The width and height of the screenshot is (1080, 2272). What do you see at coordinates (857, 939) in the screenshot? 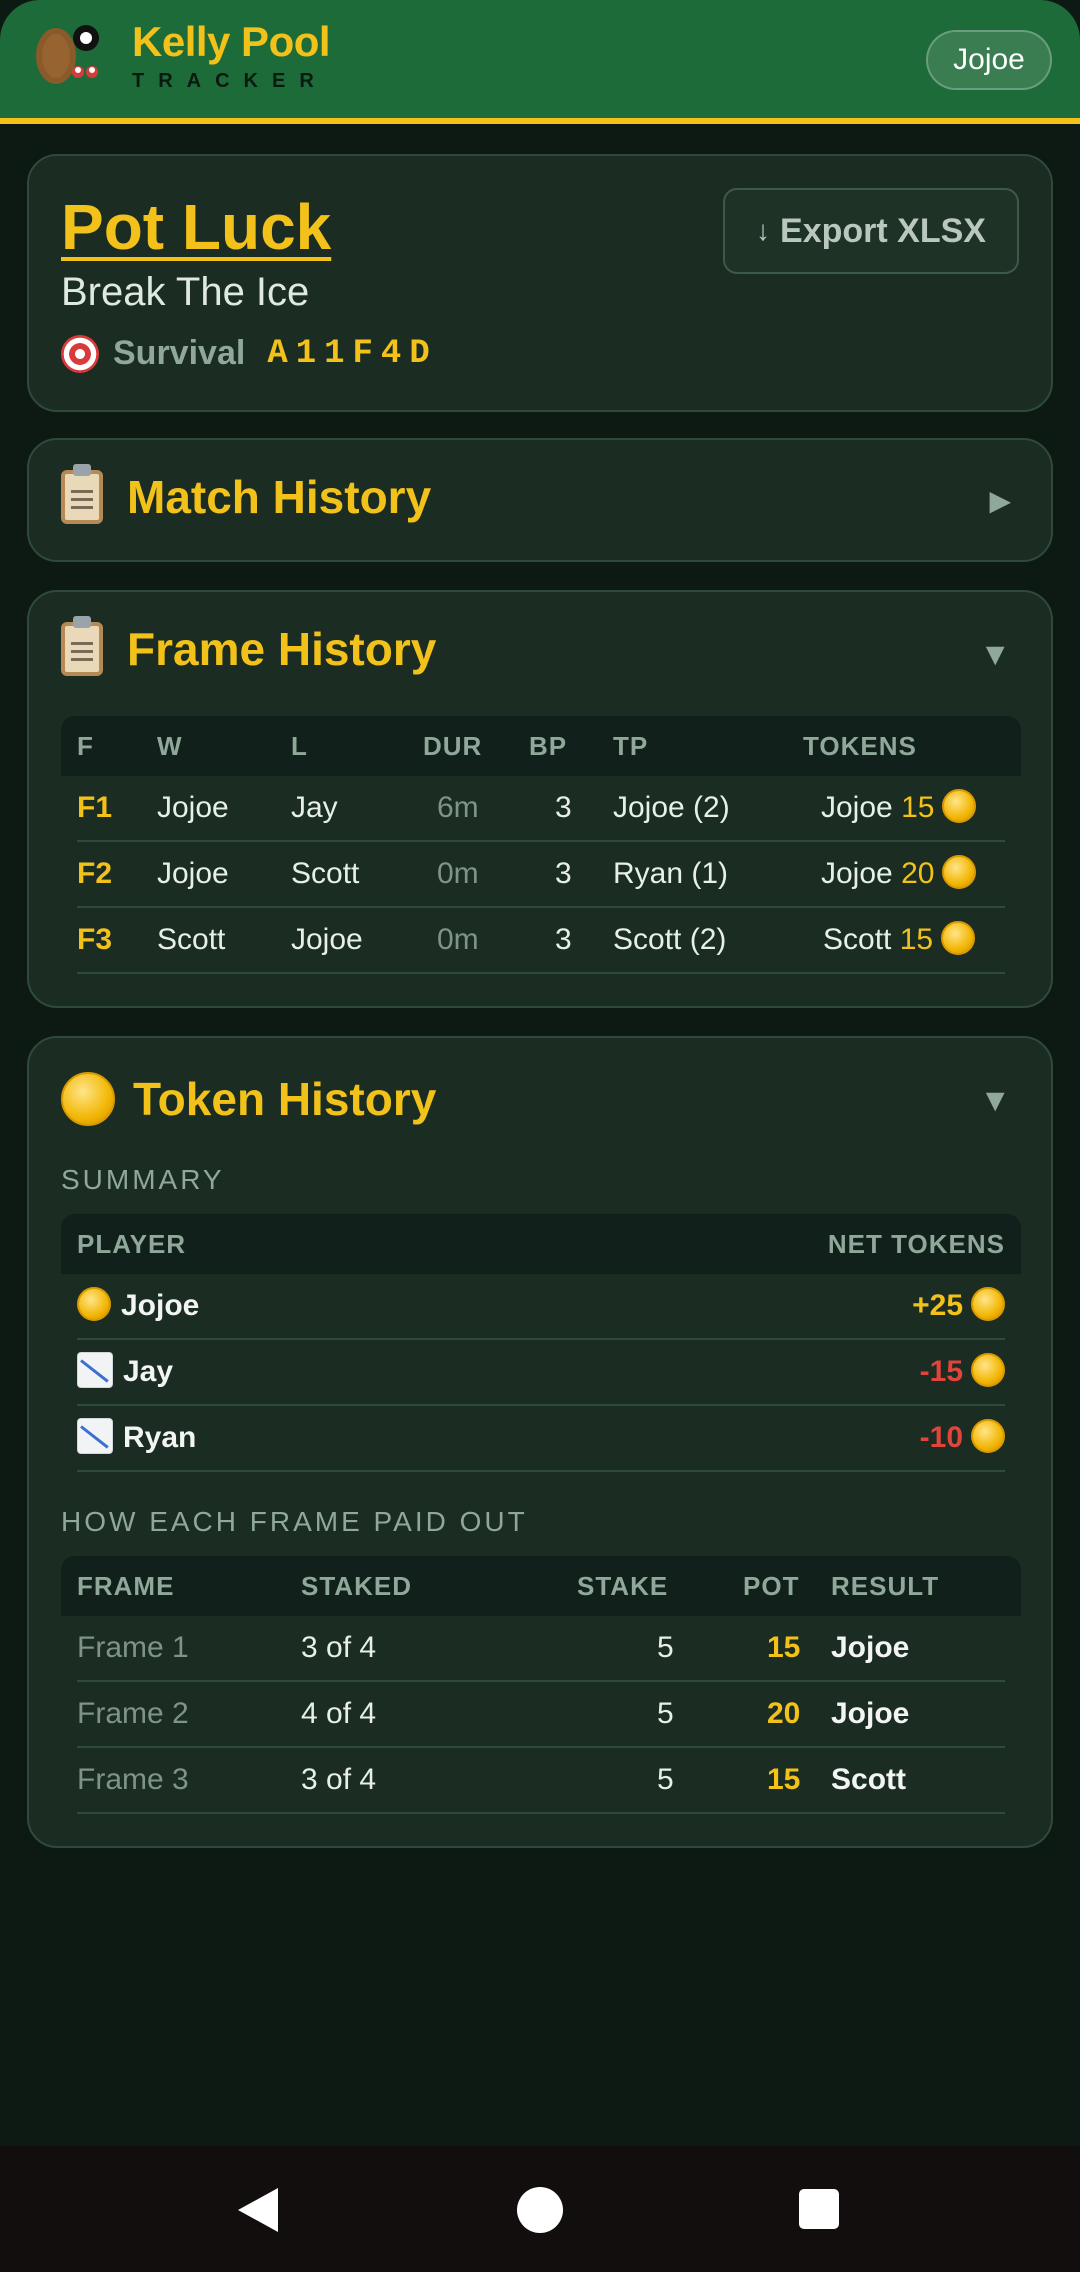
I see `token-player: Scott` at bounding box center [857, 939].